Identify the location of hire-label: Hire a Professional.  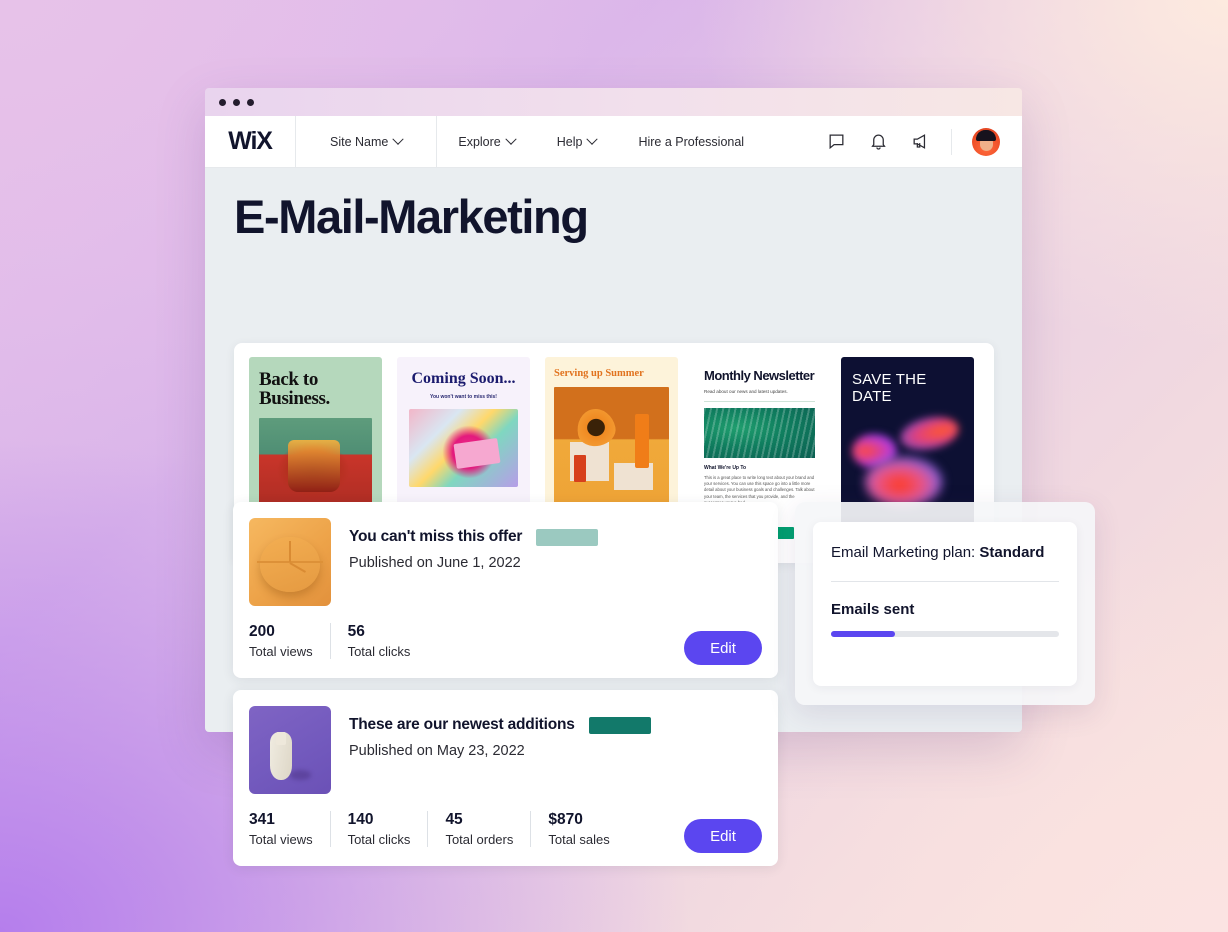
(691, 141).